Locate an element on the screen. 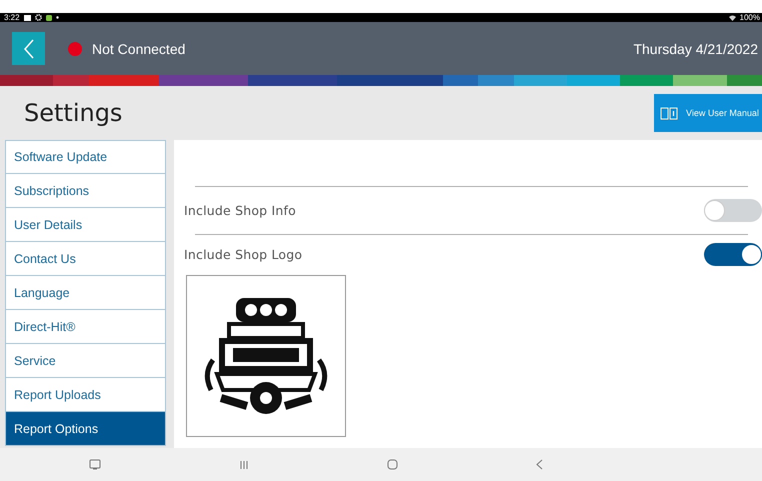 The image size is (762, 481). home-icon is located at coordinates (392, 464).